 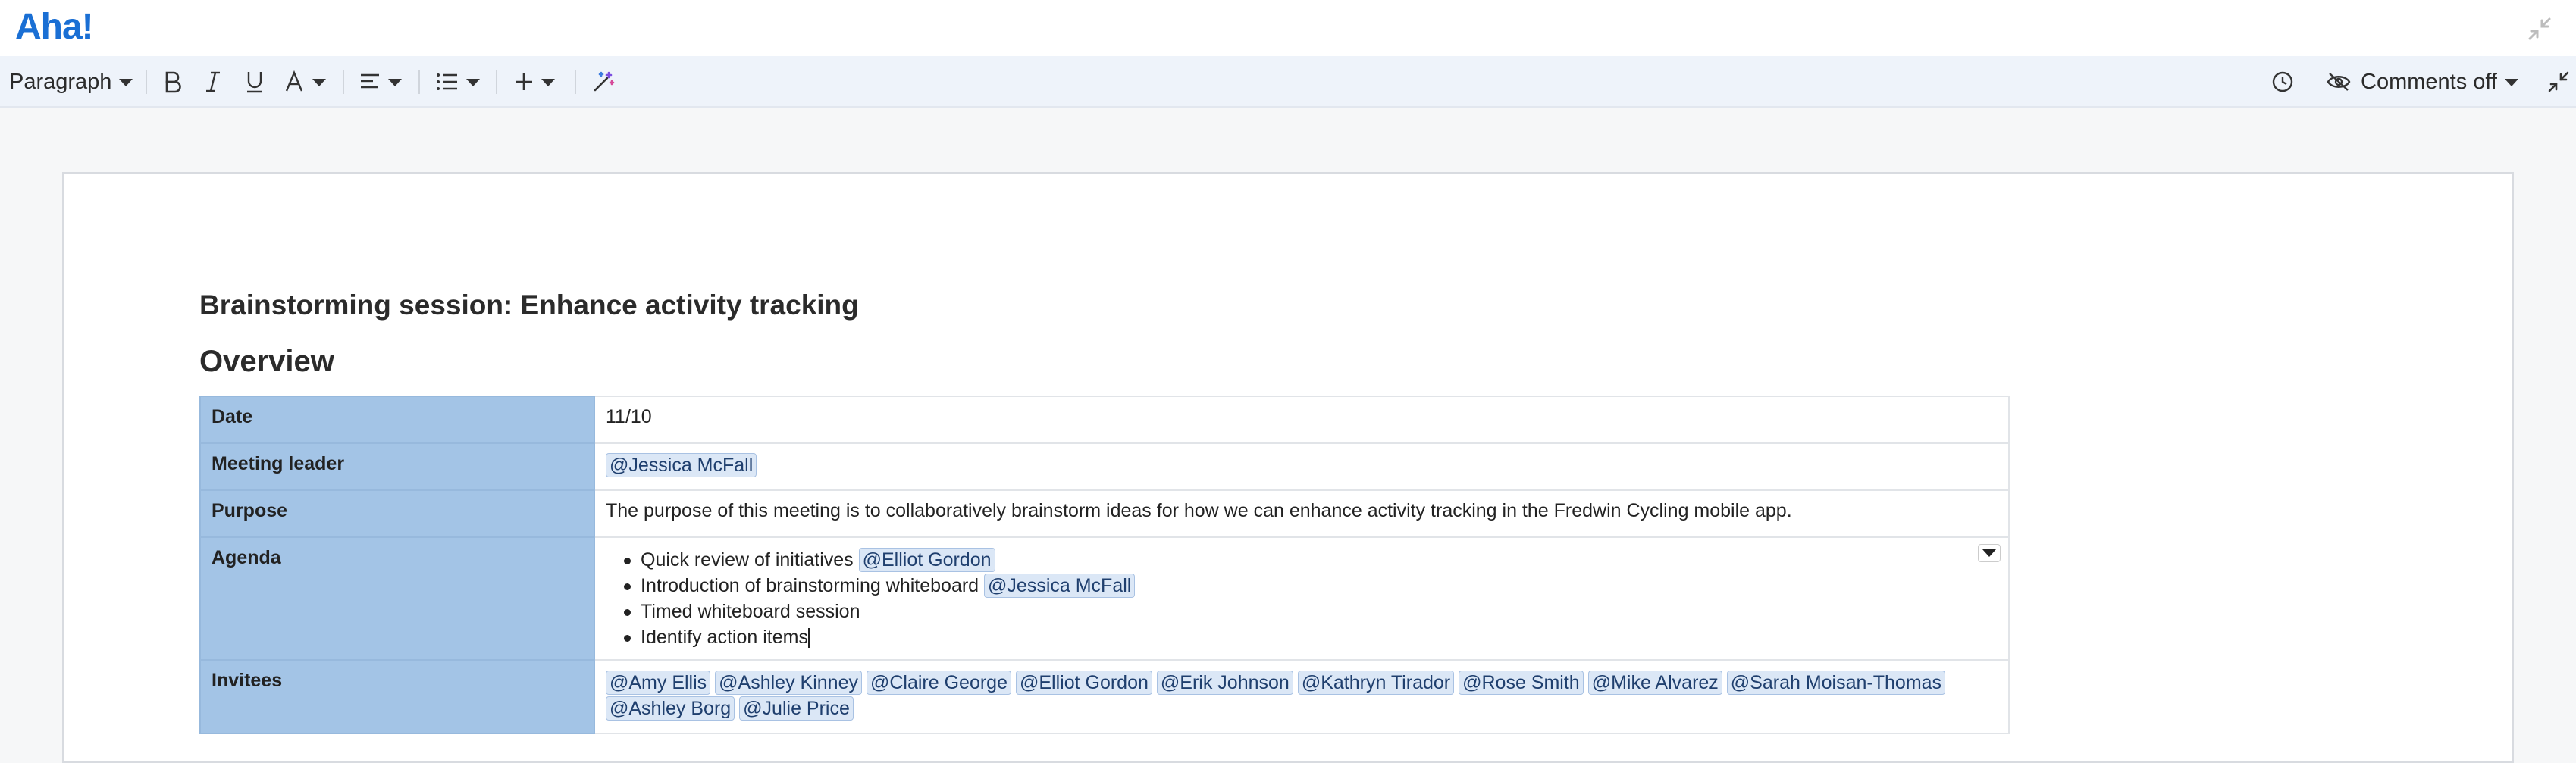 I want to click on align-icon, so click(x=370, y=81).